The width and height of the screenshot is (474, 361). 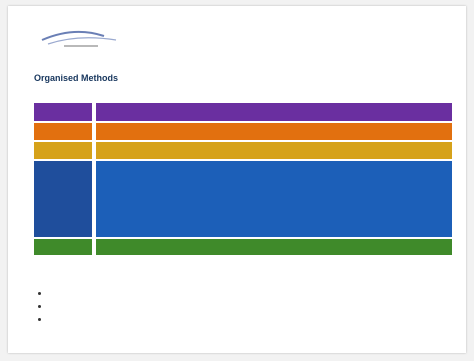 What do you see at coordinates (274, 182) in the screenshot?
I see `blue-items` at bounding box center [274, 182].